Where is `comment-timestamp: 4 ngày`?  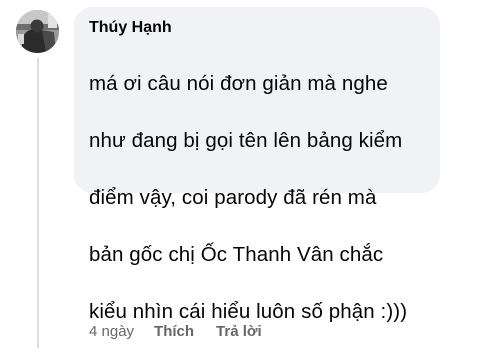
comment-timestamp: 4 ngày is located at coordinates (111, 331).